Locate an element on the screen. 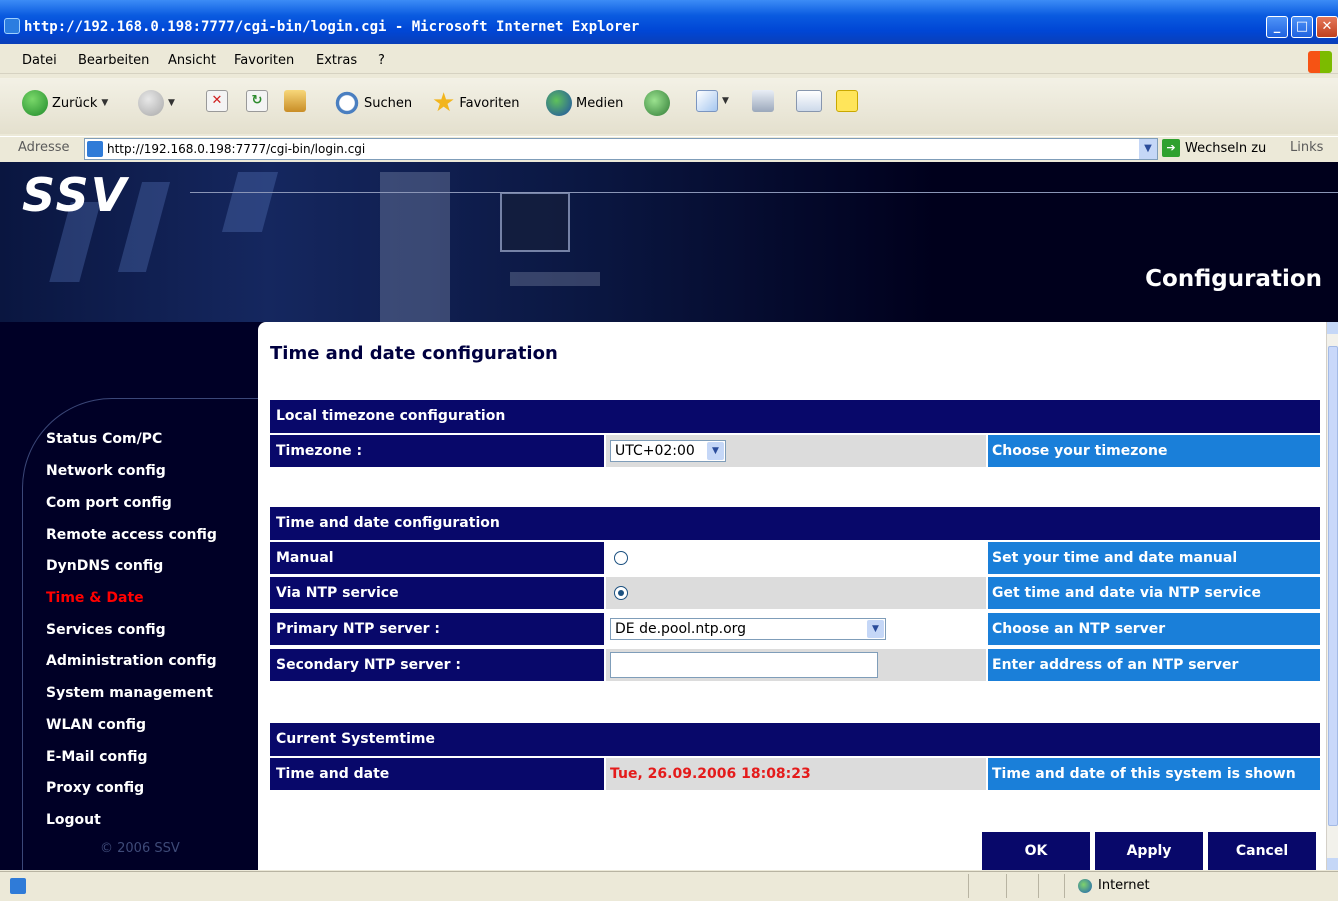  secondary-ntp-label: Secondary NTP server : is located at coordinates (437, 665).